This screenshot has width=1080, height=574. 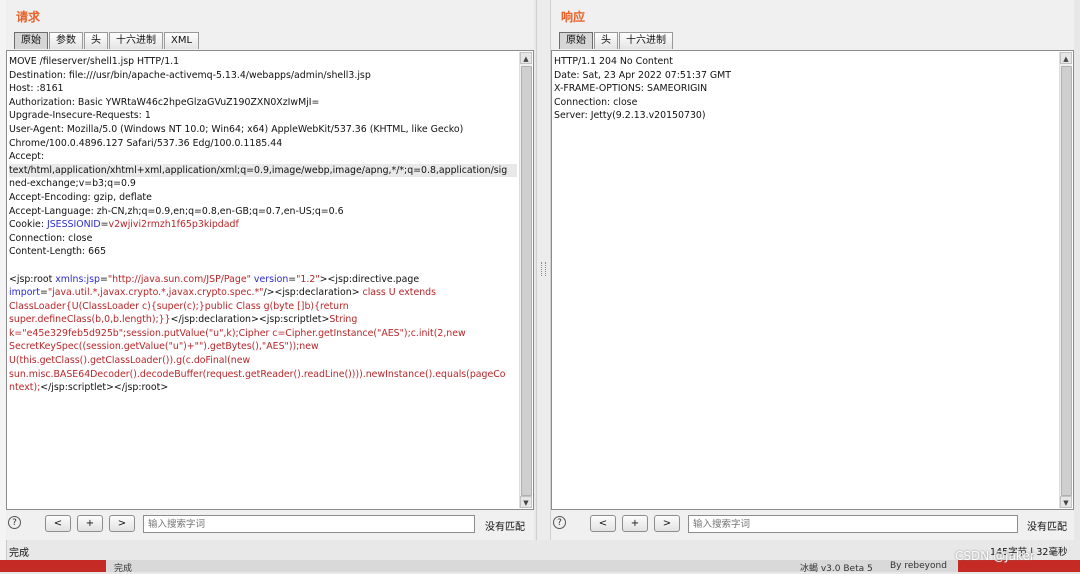 I want to click on tab-params: 参数, so click(x=66, y=40).